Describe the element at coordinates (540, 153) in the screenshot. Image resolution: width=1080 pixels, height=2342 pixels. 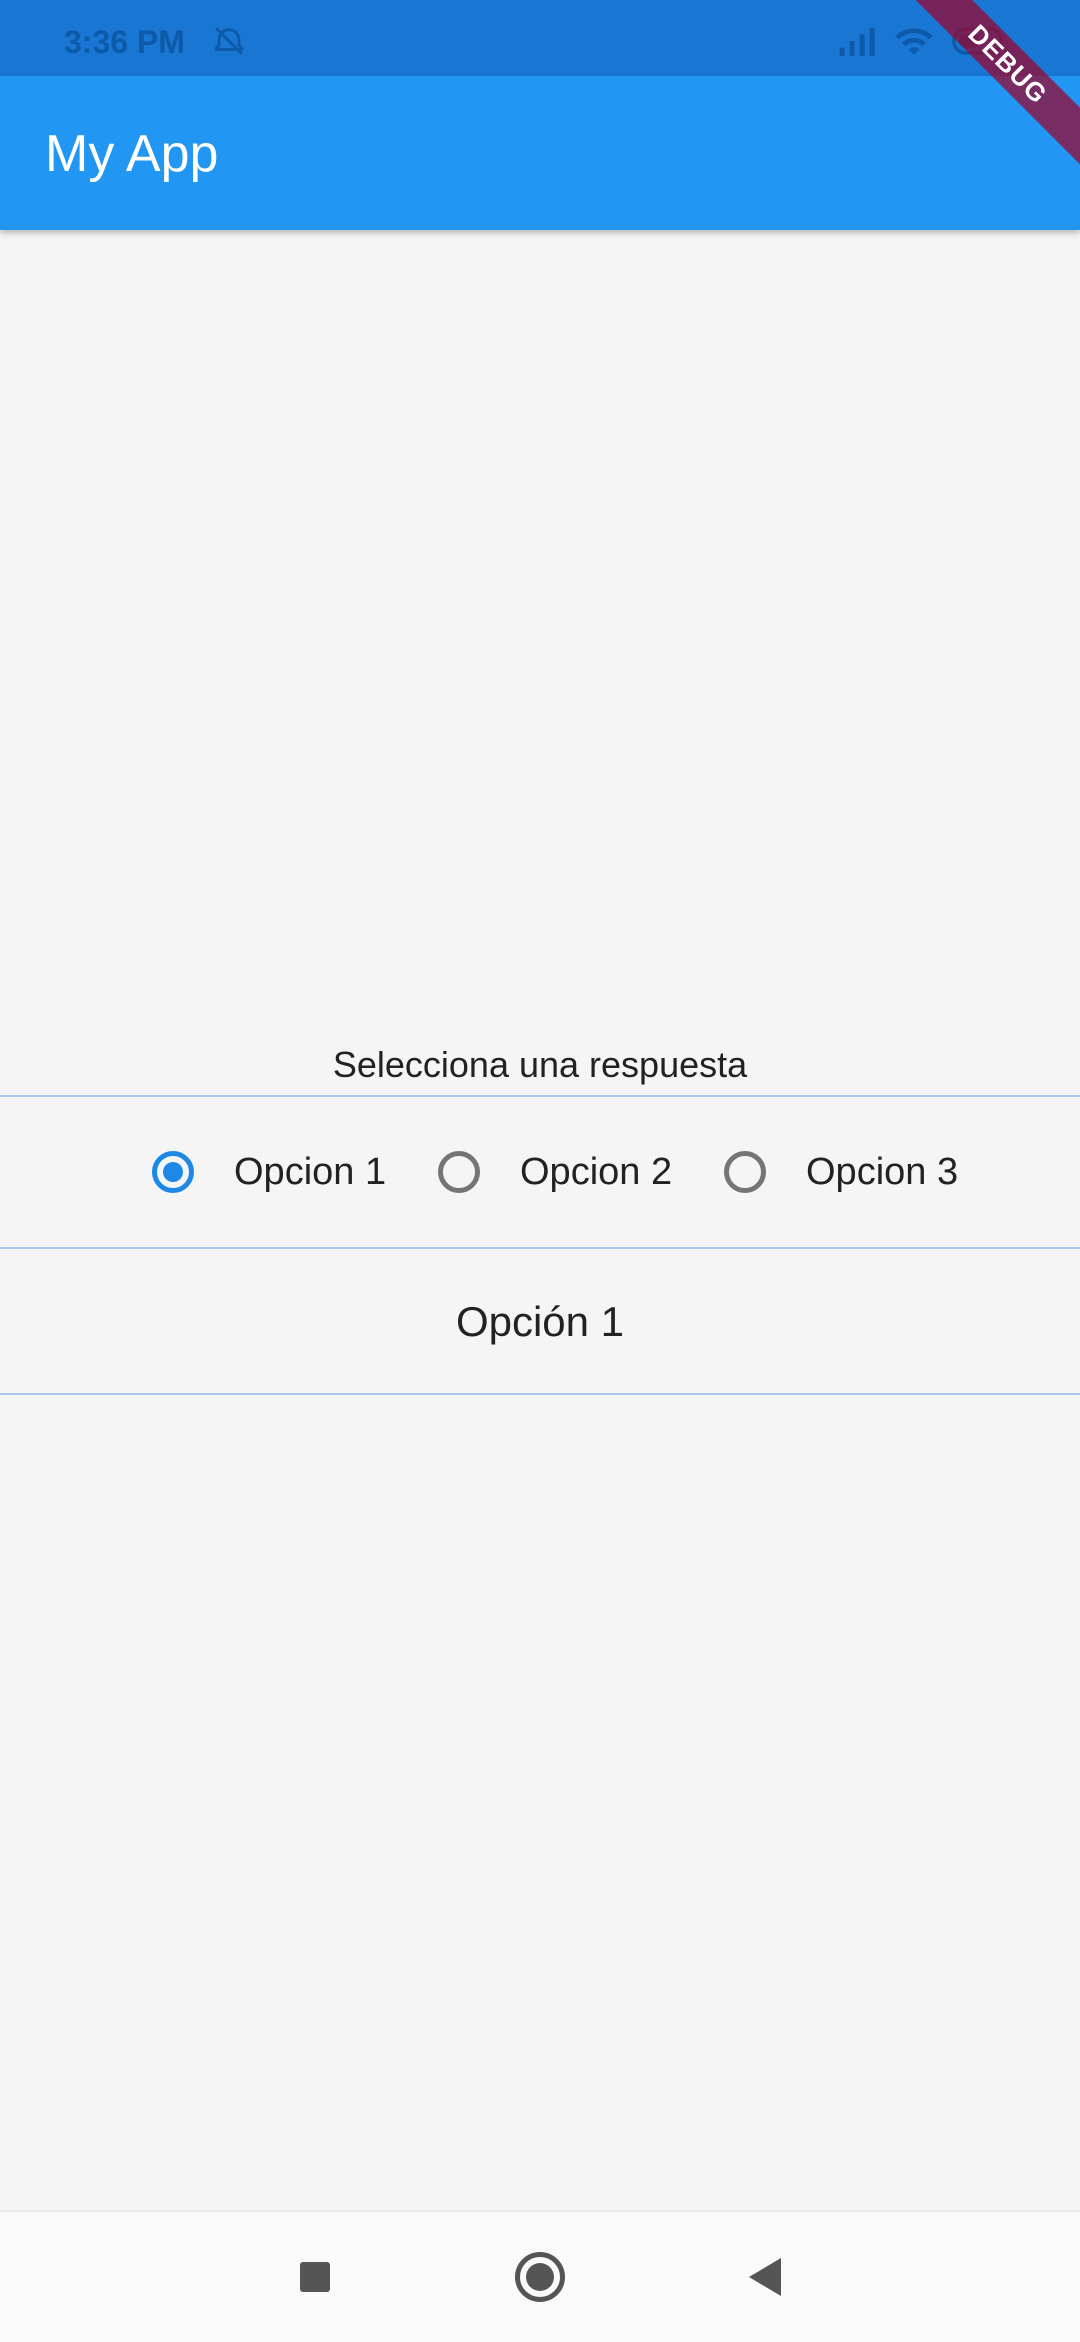
I see `app-bar: My App` at that location.